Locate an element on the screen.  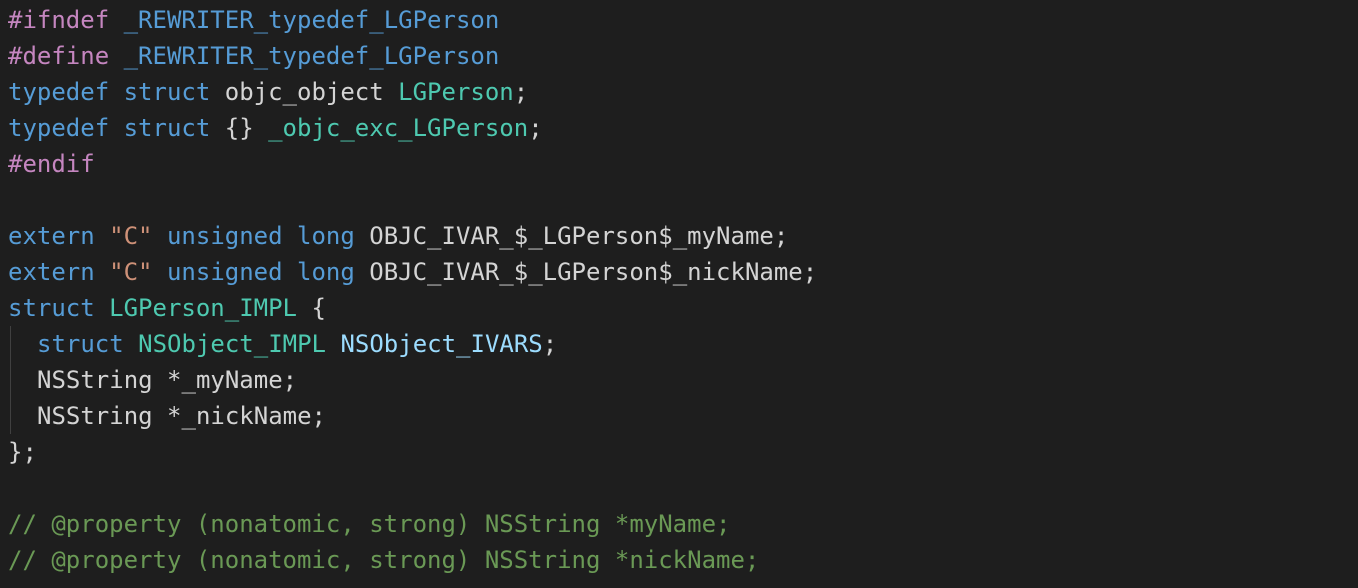
code-token: #endif is located at coordinates (51, 164).